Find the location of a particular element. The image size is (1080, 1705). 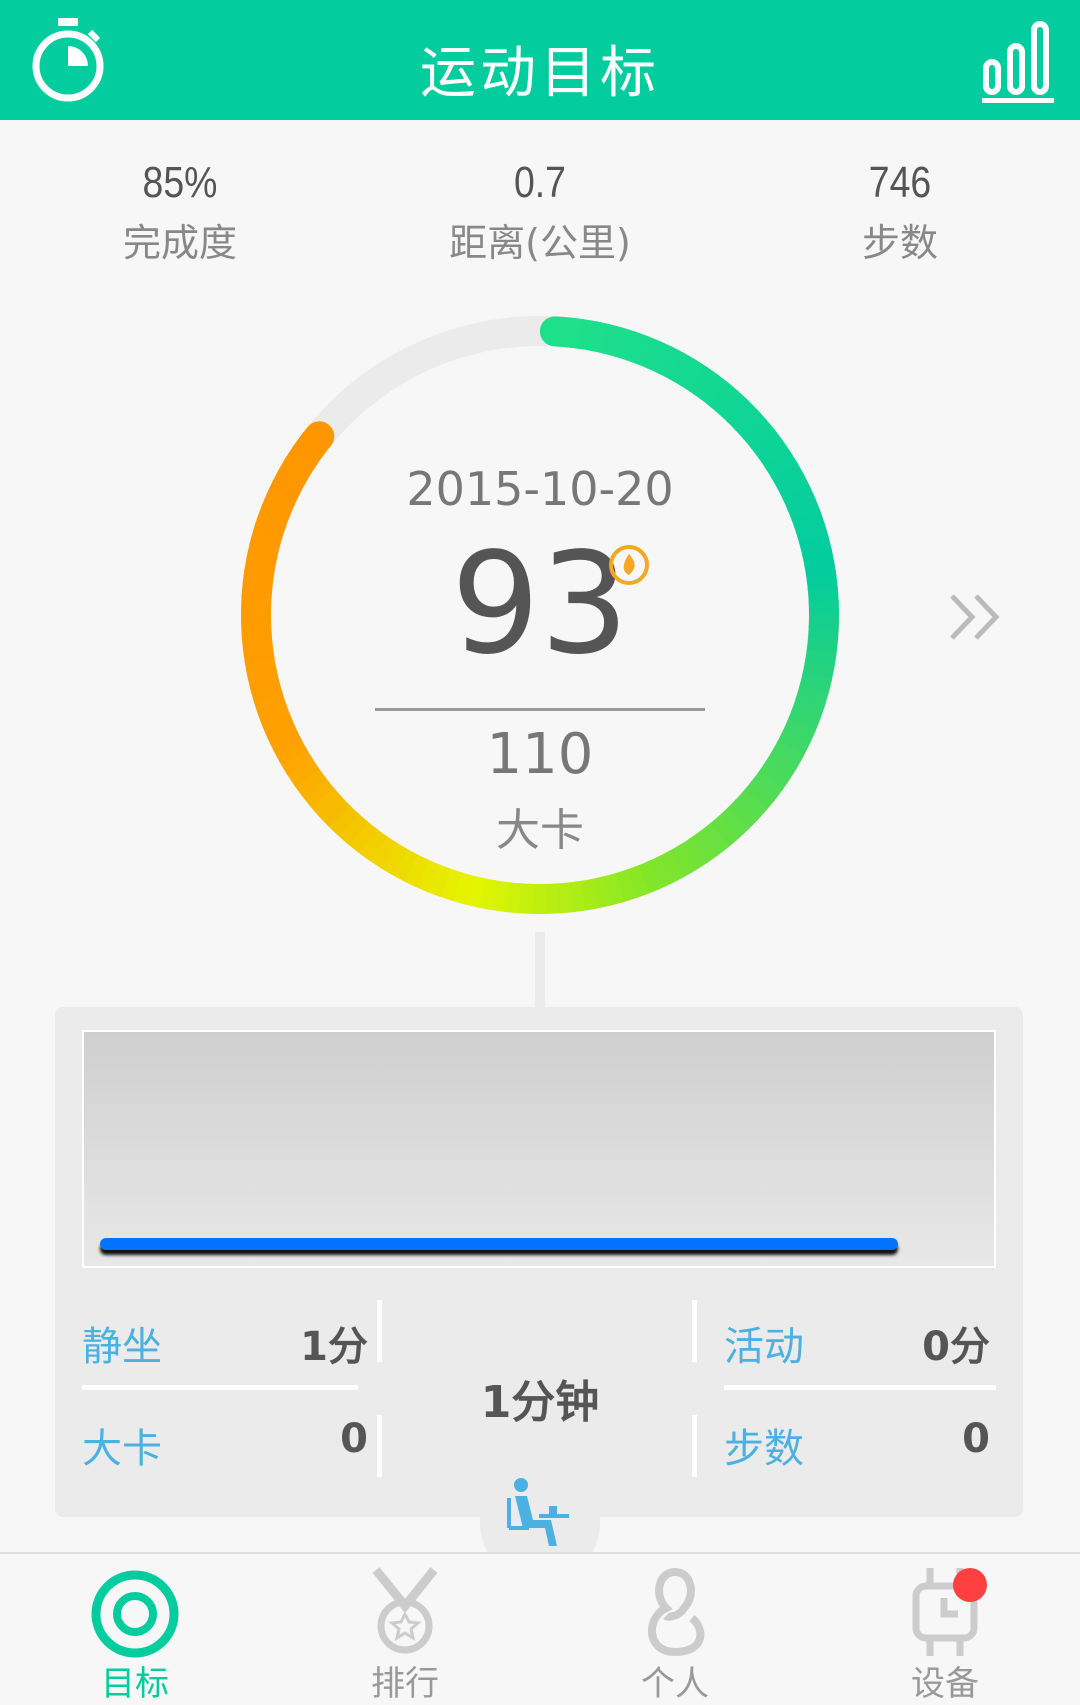

total-duration: 1分钟 is located at coordinates (540, 1398).